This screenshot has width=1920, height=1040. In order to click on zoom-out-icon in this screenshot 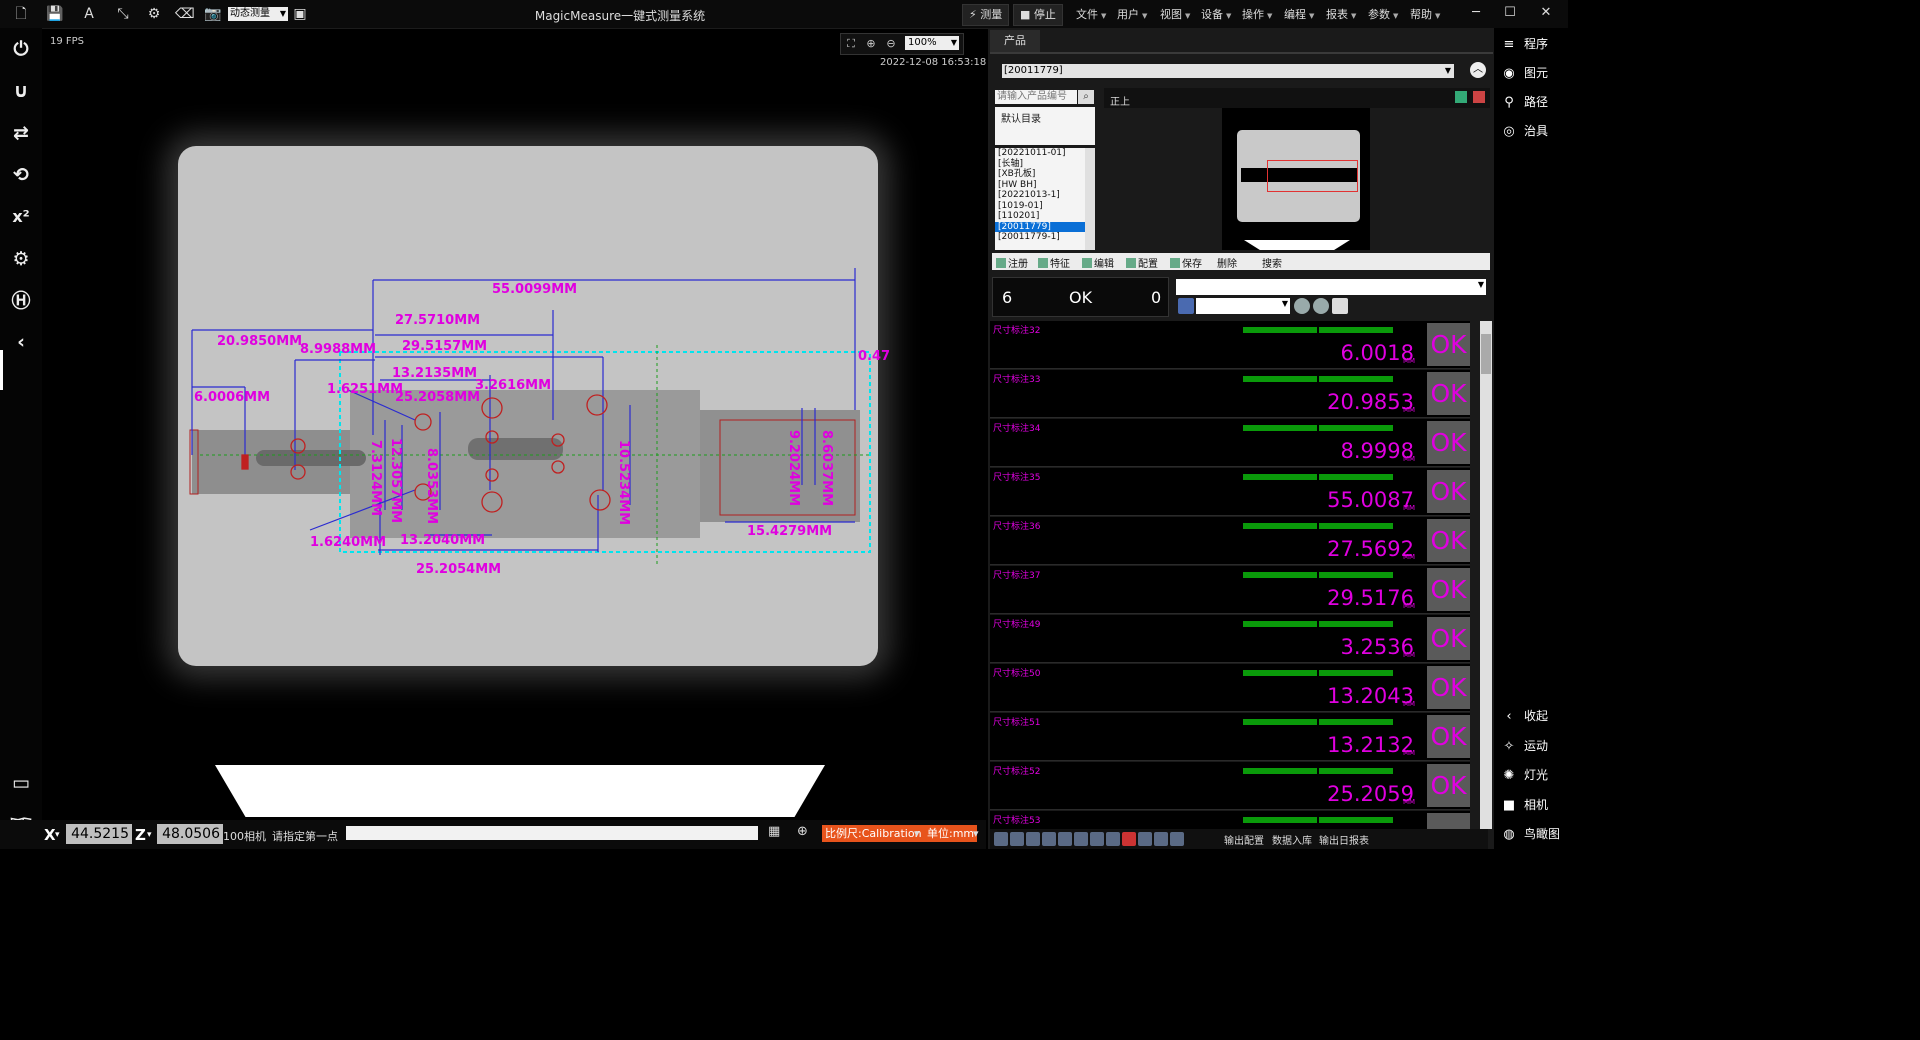, I will do `click(1017, 839)`.